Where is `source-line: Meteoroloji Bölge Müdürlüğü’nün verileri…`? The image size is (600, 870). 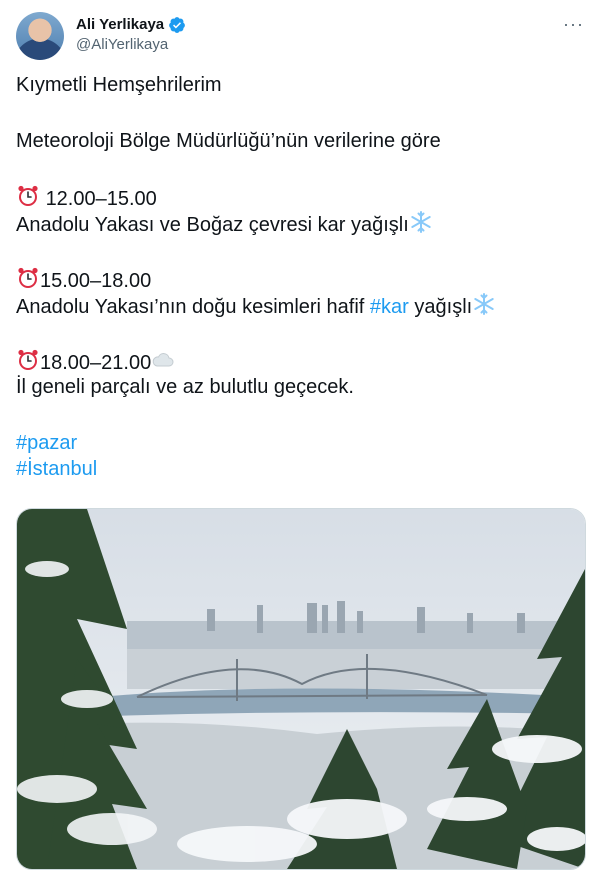 source-line: Meteoroloji Bölge Müdürlüğü’nün verileri… is located at coordinates (228, 141).